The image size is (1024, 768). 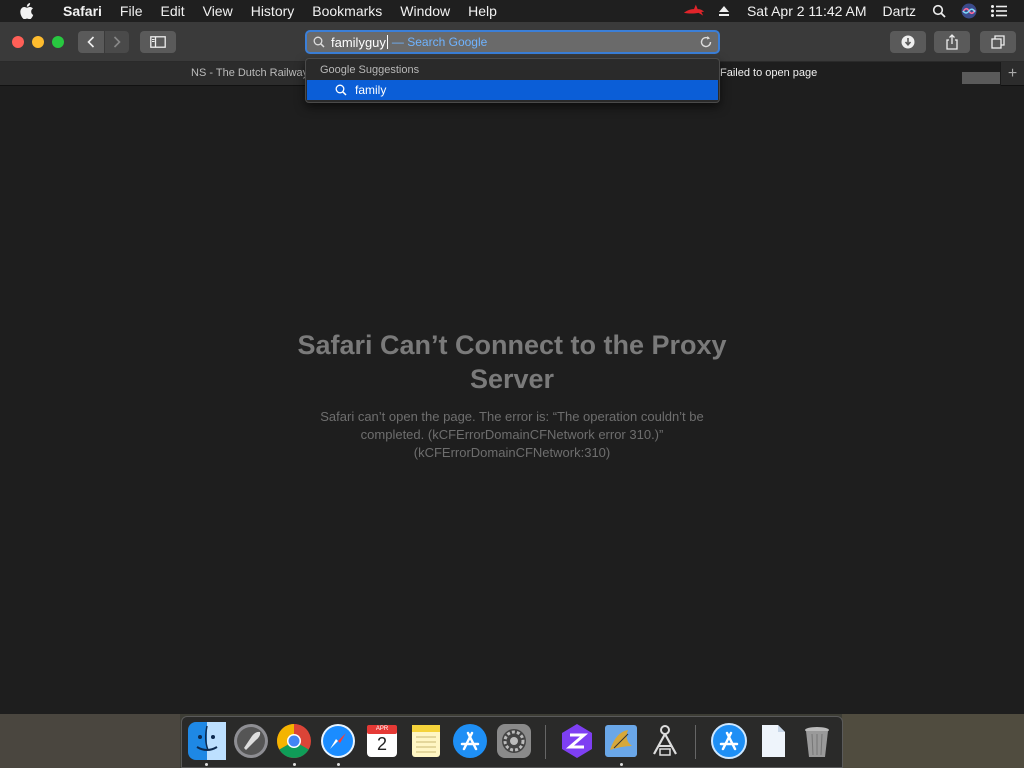 I want to click on download-icon, so click(x=908, y=42).